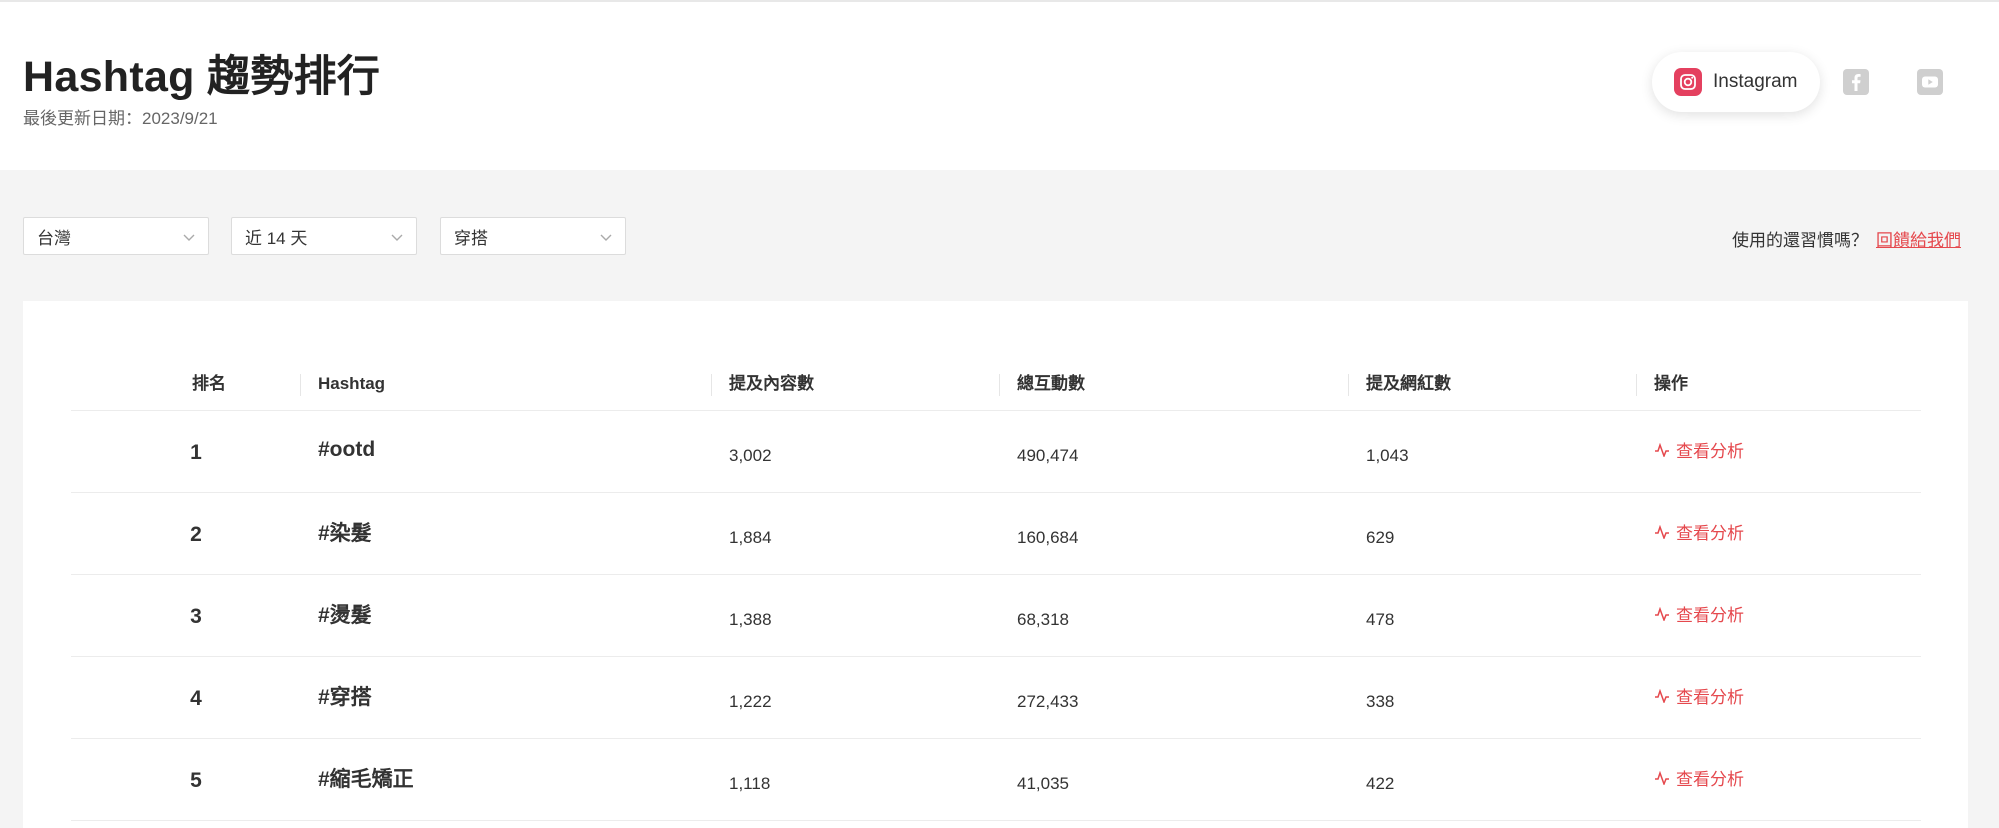  Describe the element at coordinates (345, 533) in the screenshot. I see `hashtag-cell: #染髮` at that location.